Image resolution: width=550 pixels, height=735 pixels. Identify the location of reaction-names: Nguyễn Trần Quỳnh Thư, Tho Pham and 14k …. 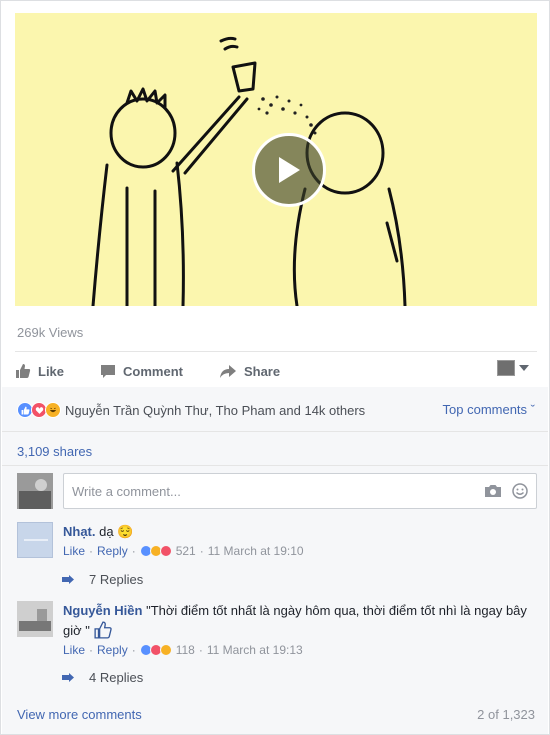
(215, 410).